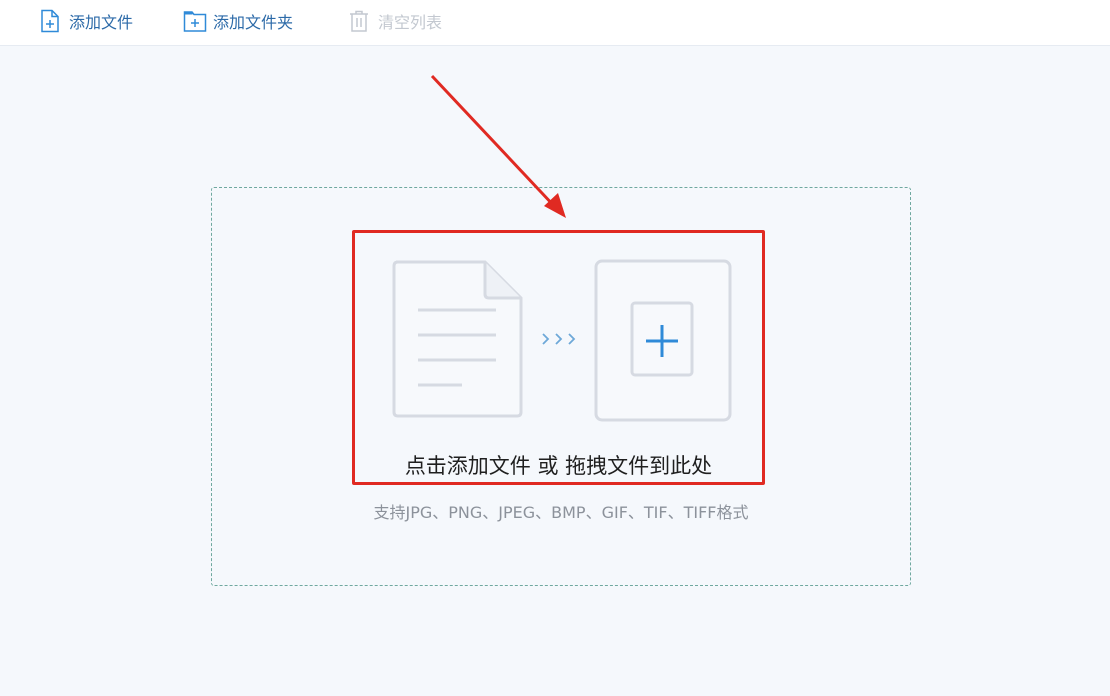 This screenshot has height=696, width=1110. What do you see at coordinates (500, 146) in the screenshot?
I see `annotation-arrow-icon` at bounding box center [500, 146].